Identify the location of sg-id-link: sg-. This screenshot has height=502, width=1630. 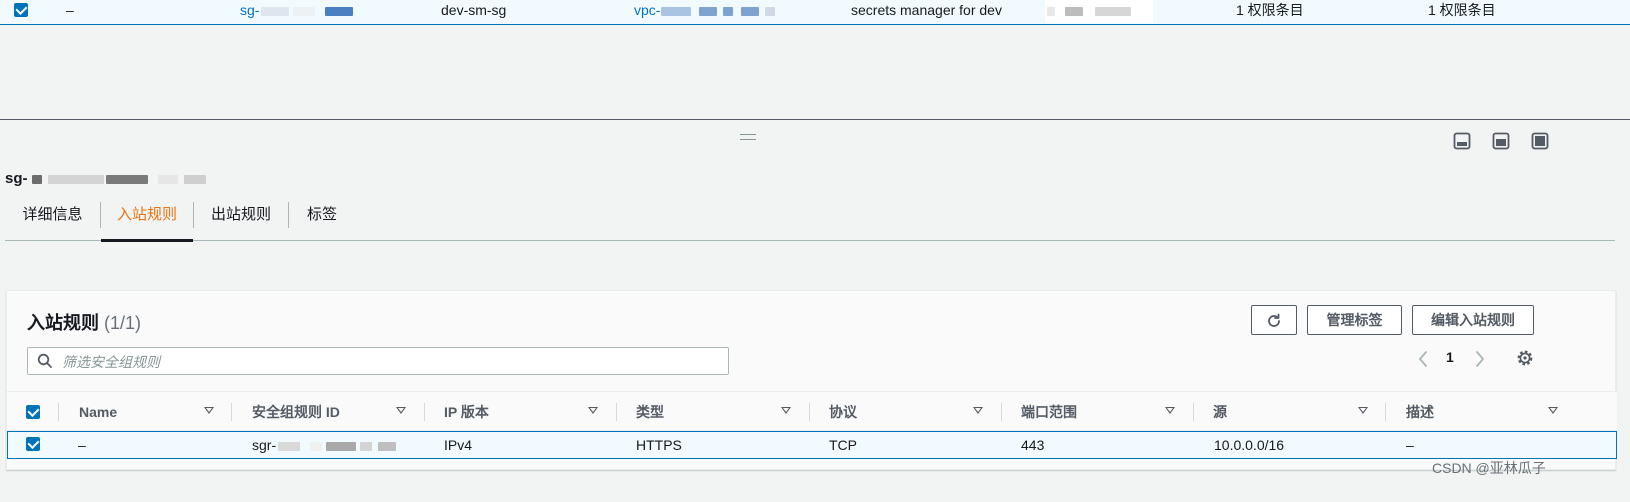
(297, 12).